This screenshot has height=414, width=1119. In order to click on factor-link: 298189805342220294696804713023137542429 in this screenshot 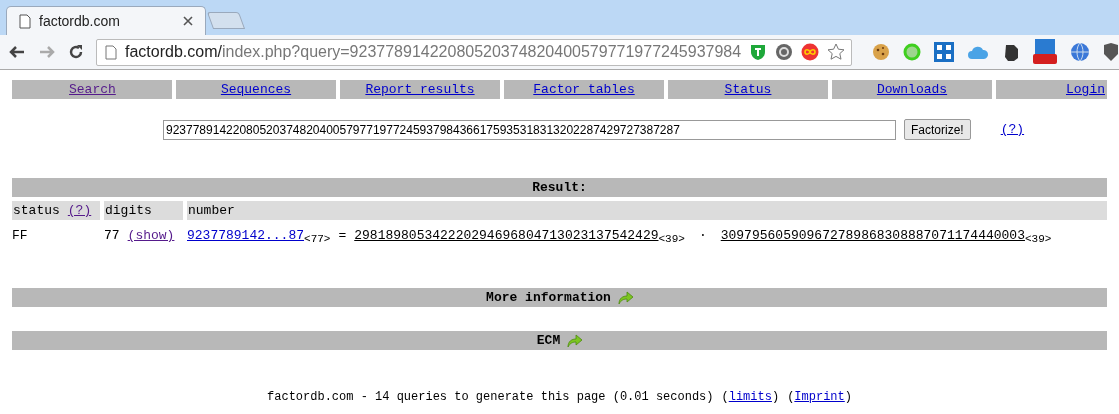, I will do `click(506, 236)`.